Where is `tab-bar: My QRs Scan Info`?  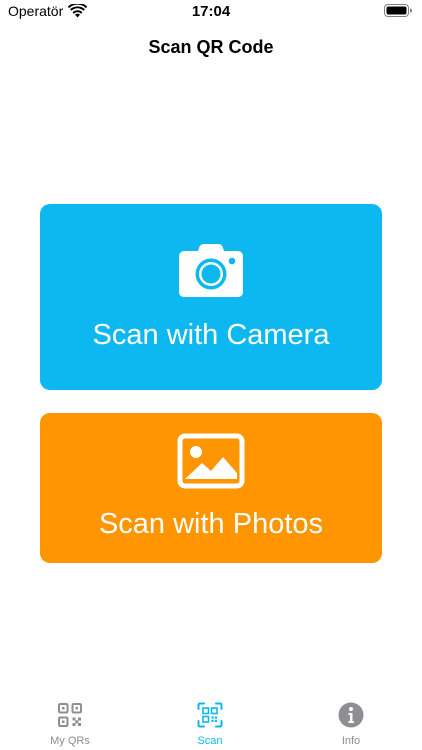
tab-bar: My QRs Scan Info is located at coordinates (211, 721).